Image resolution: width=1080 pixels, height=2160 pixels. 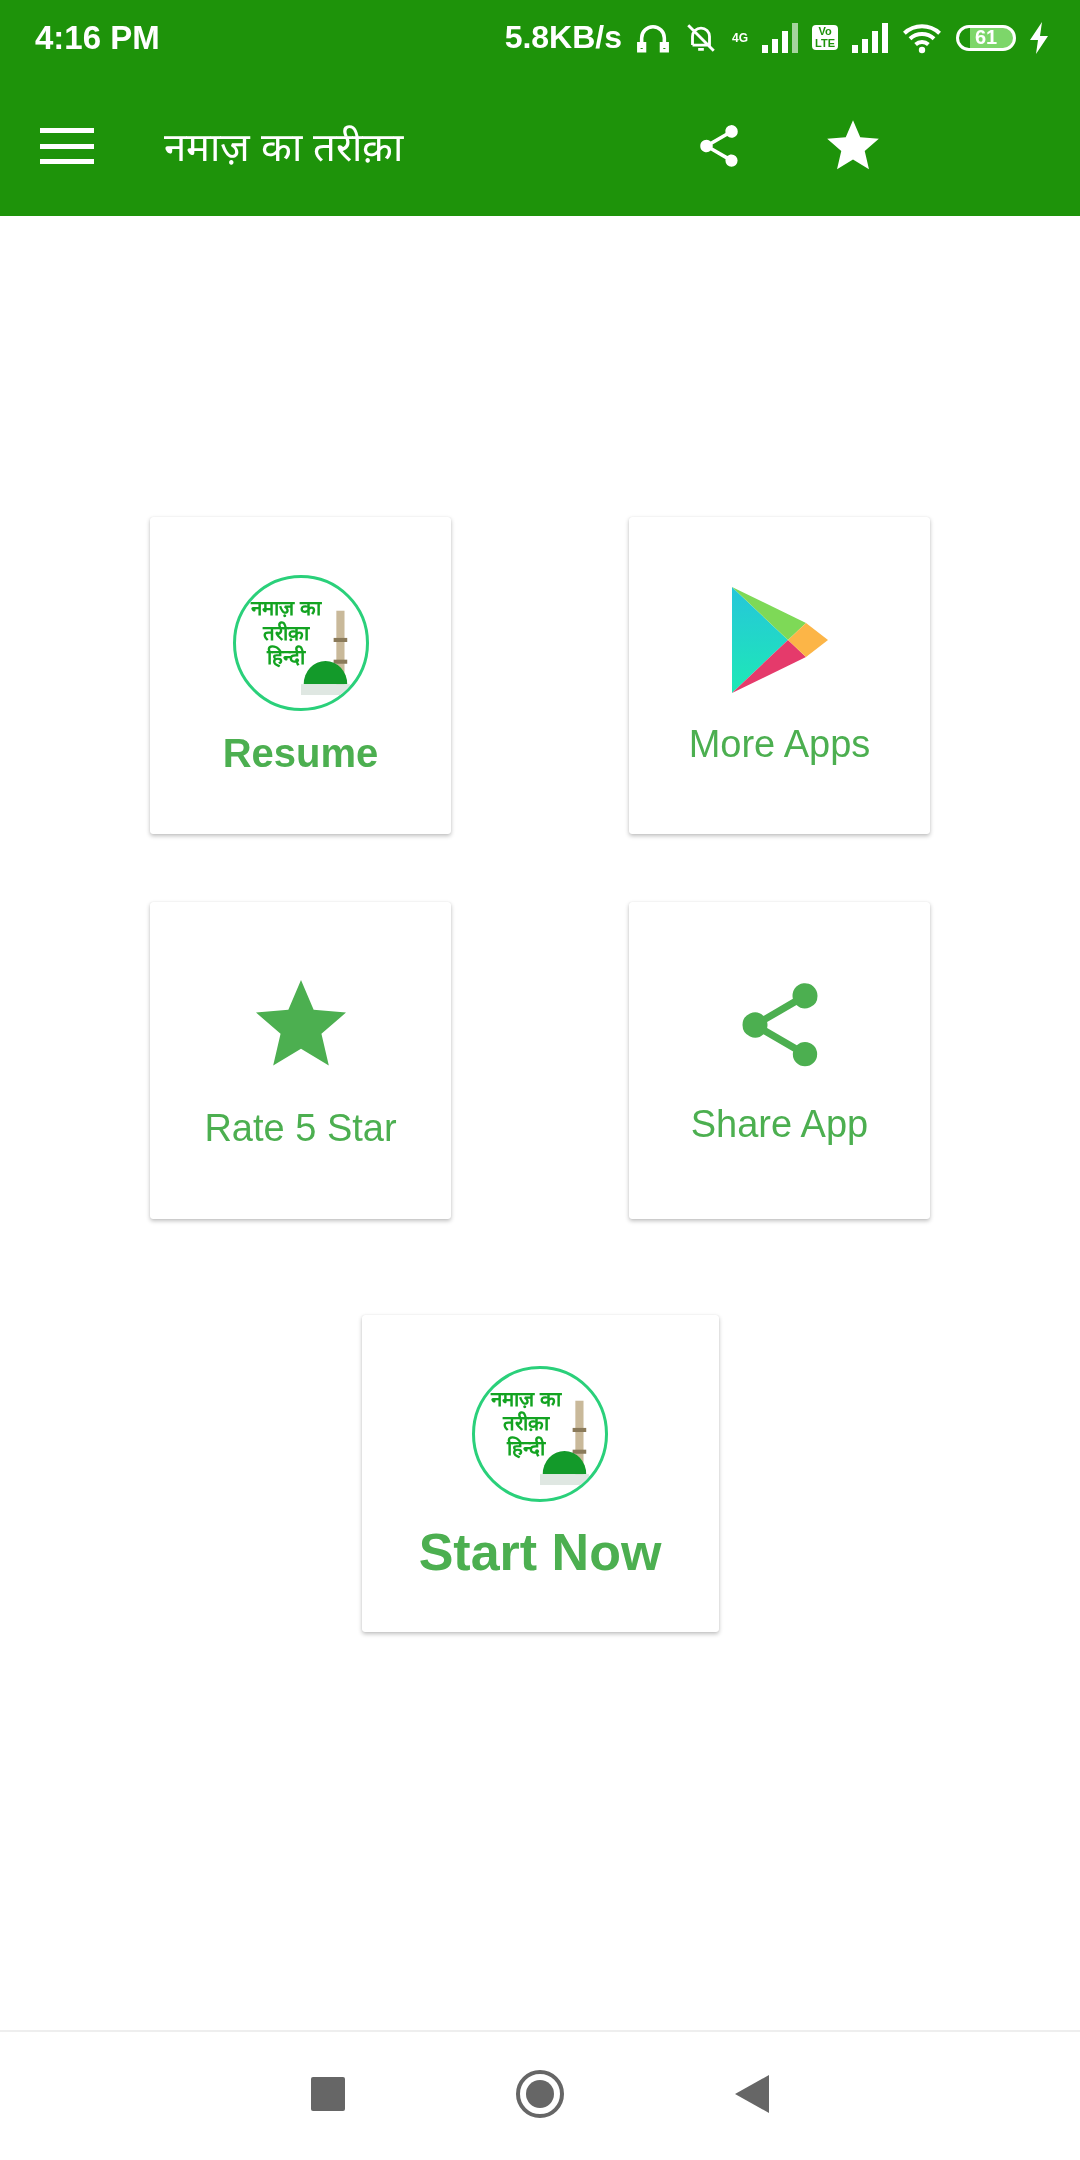 I want to click on menu-tile: नमाज़ का तरीक़ा हिन्दी Start Now, so click(x=540, y=1473).